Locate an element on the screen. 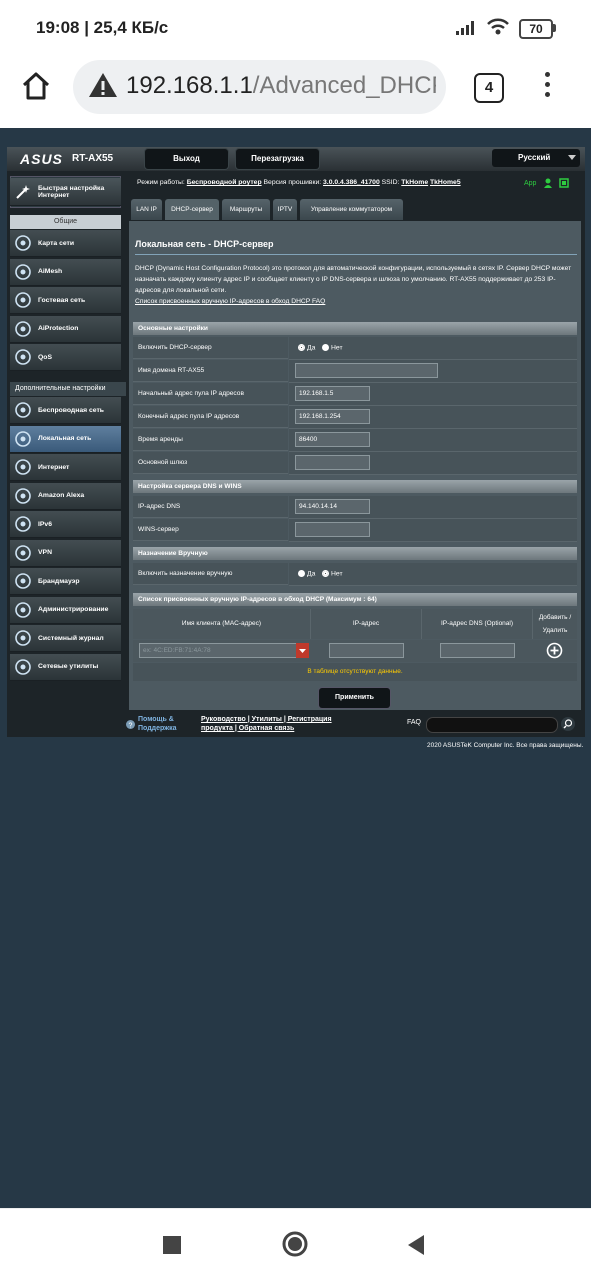 The height and width of the screenshot is (1281, 591). faq-search-input is located at coordinates (492, 725).